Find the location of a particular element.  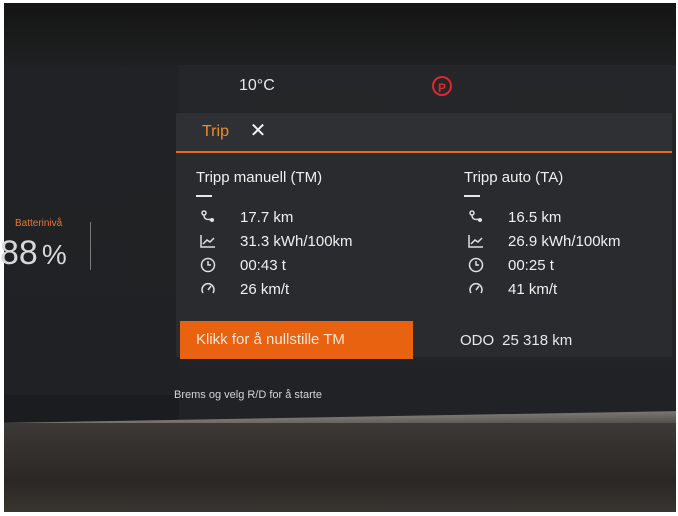

close-button: ✕ is located at coordinates (258, 131).